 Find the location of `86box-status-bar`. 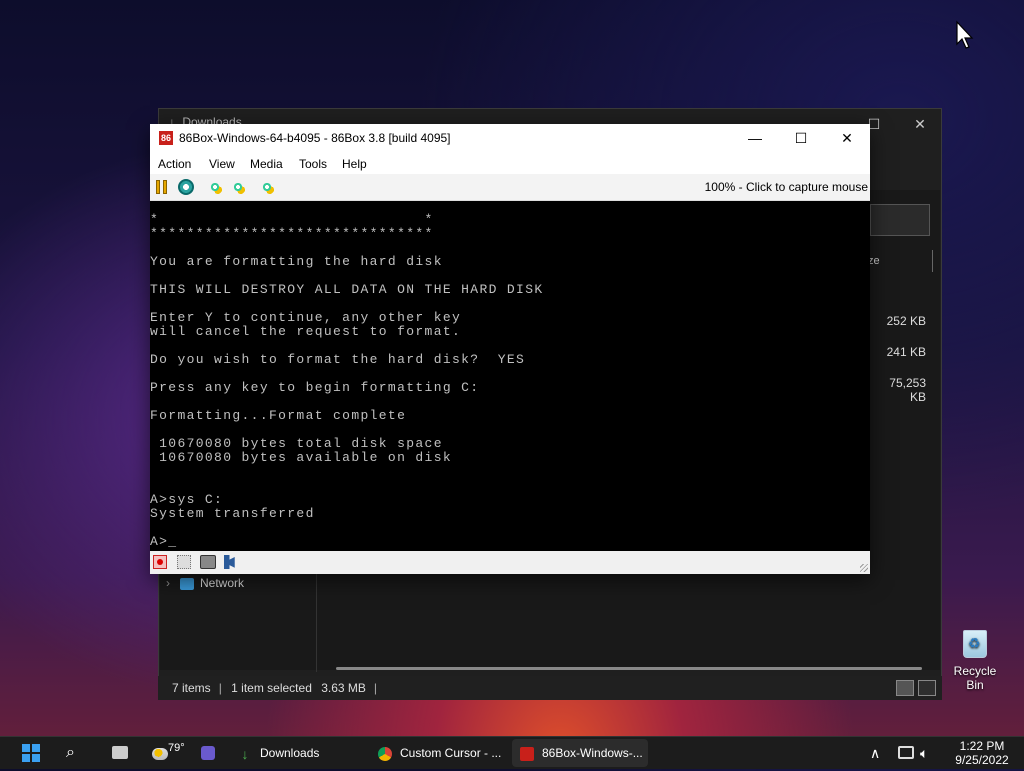

86box-status-bar is located at coordinates (510, 562).